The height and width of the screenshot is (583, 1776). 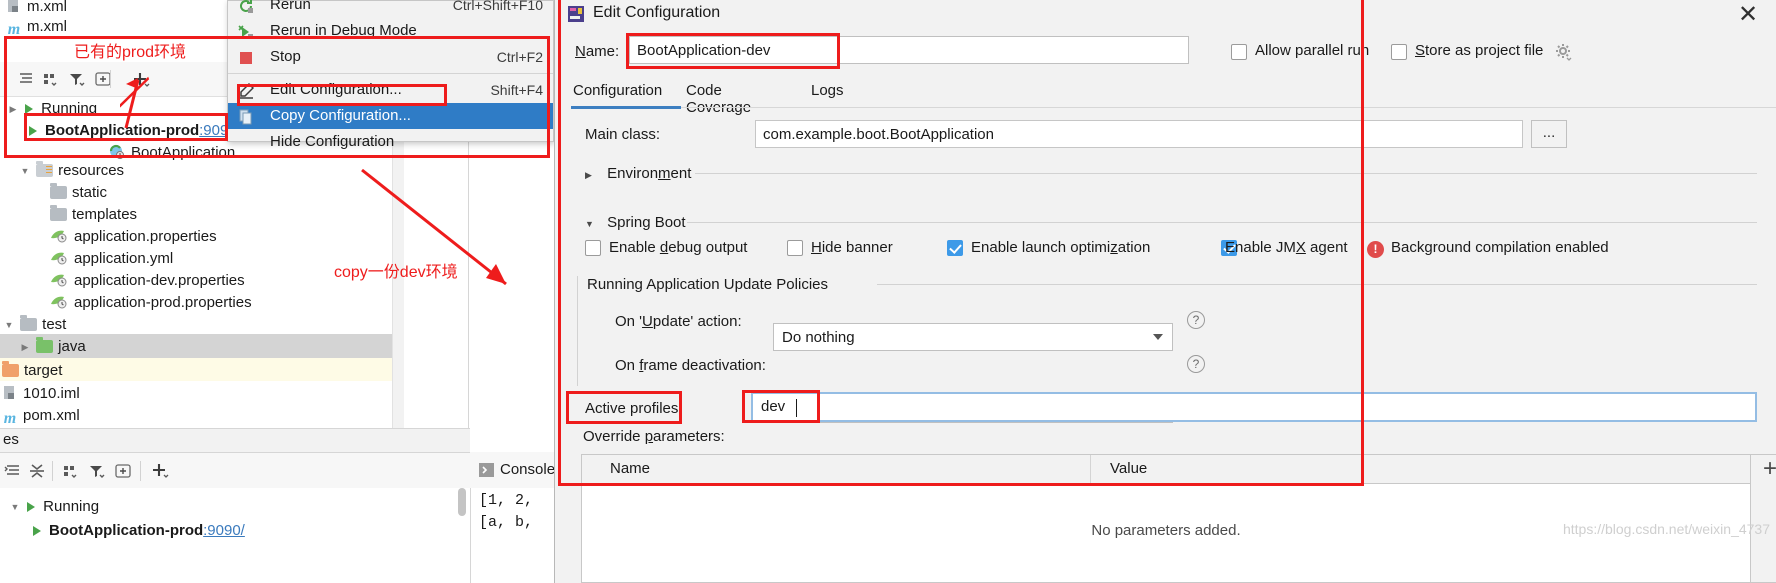 What do you see at coordinates (973, 337) in the screenshot?
I see `on-update-action-select: Do nothing` at bounding box center [973, 337].